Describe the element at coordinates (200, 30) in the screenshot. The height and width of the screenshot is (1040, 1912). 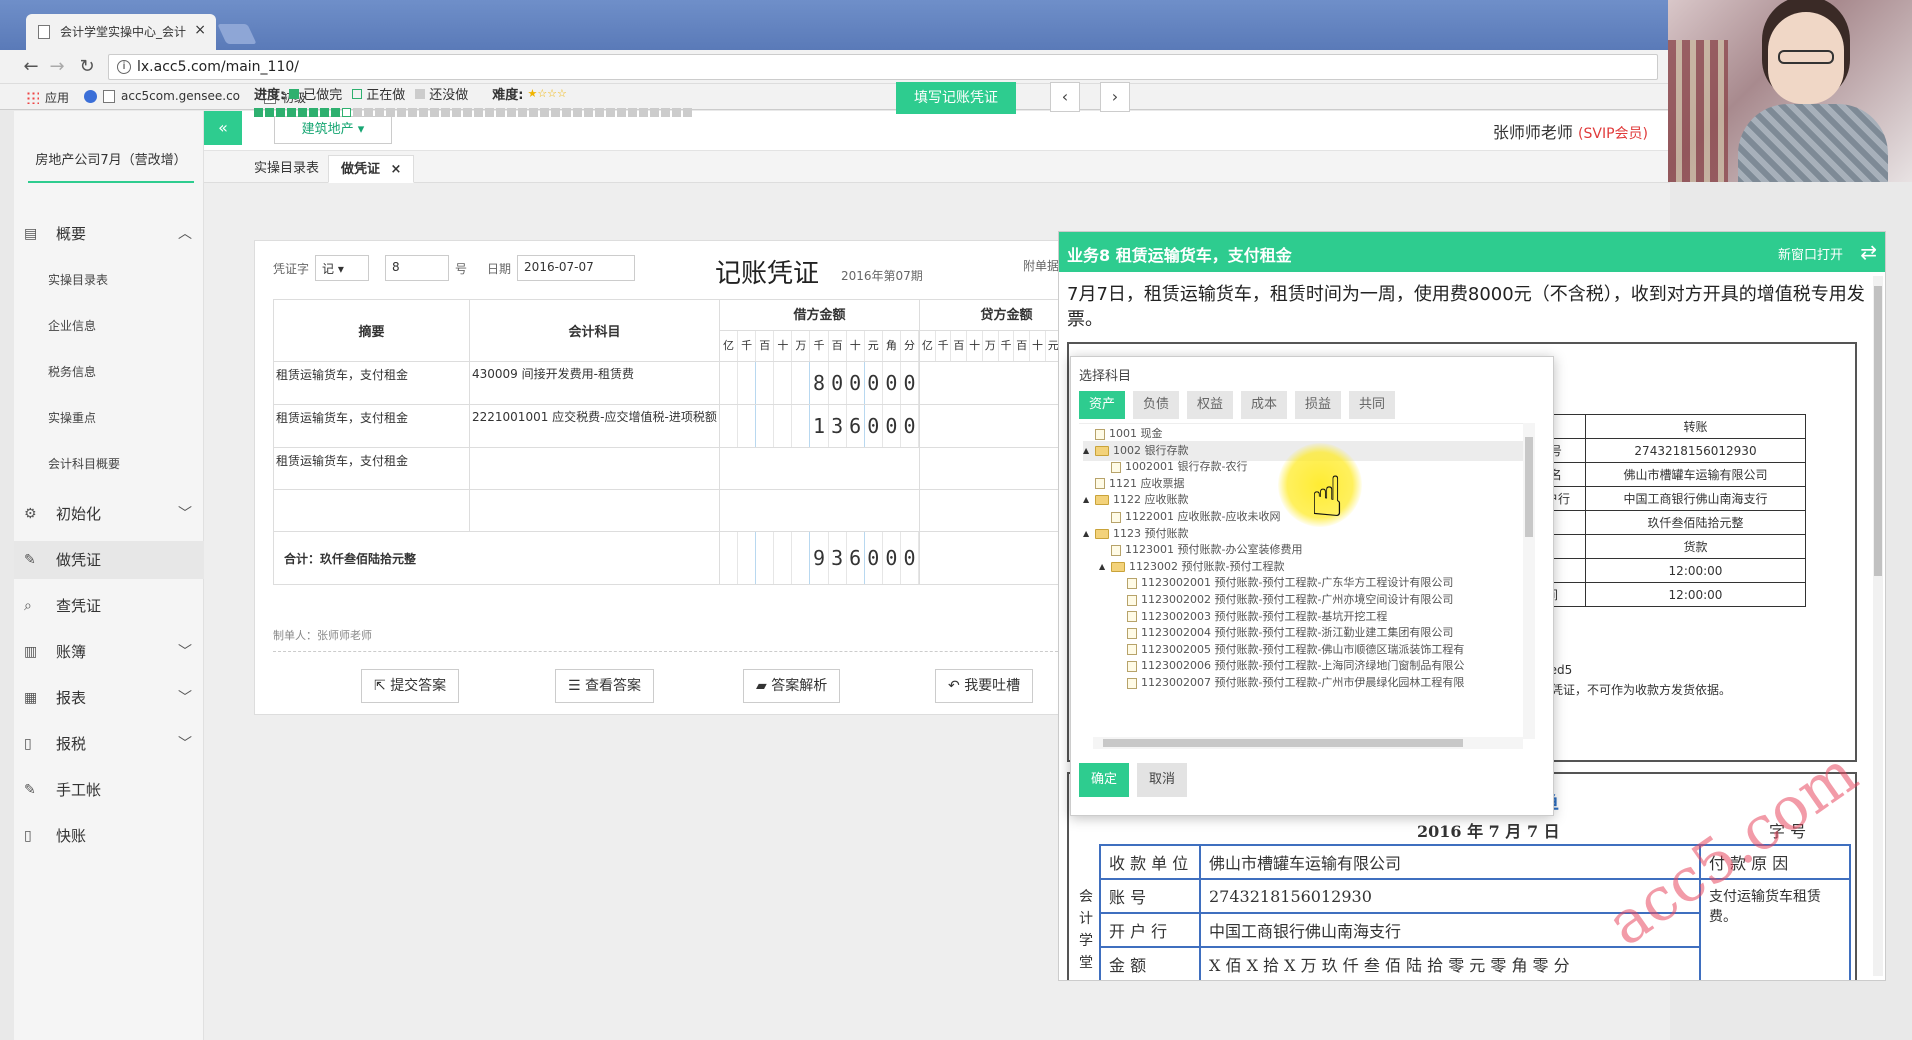
I see `close-tab-icon: ×` at that location.